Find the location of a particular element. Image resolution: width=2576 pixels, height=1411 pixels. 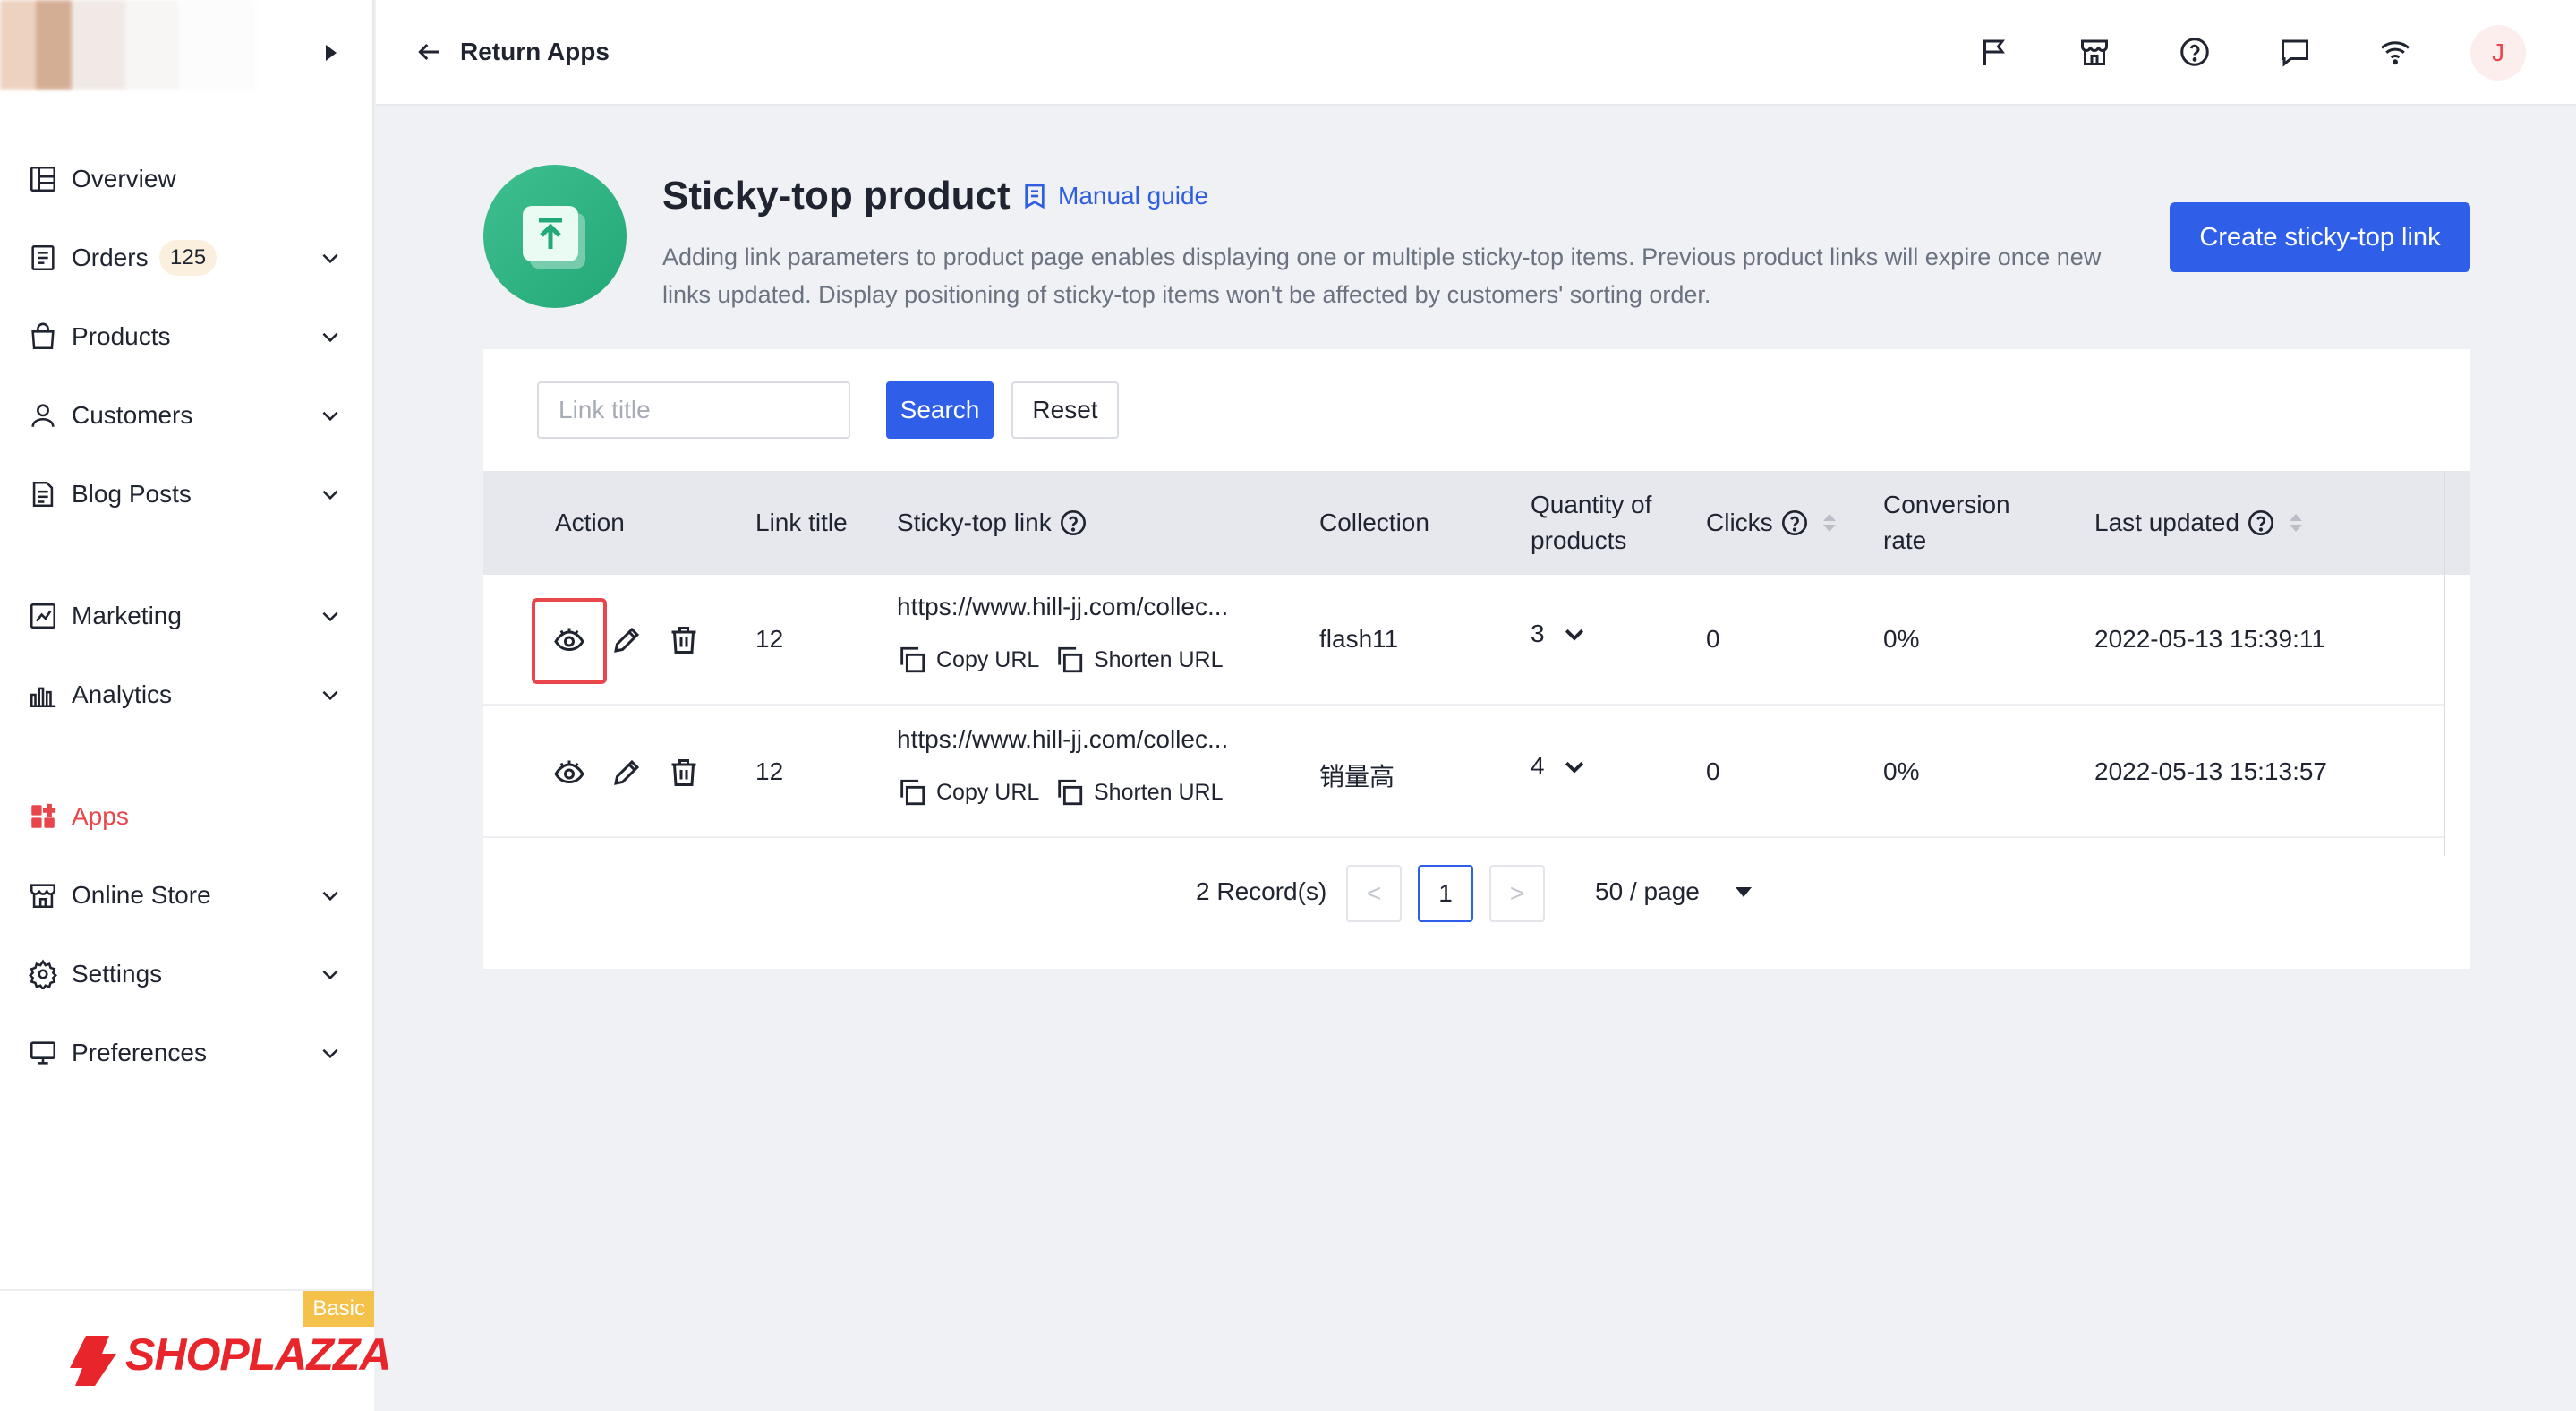

sidebar-item-label: Online Store is located at coordinates (141, 895).